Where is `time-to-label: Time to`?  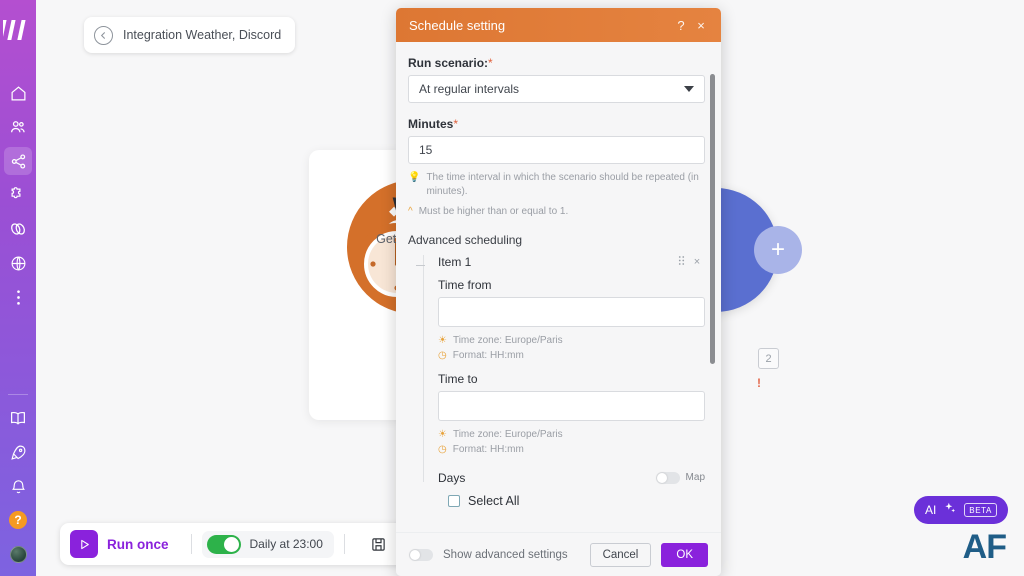 time-to-label: Time to is located at coordinates (458, 378).